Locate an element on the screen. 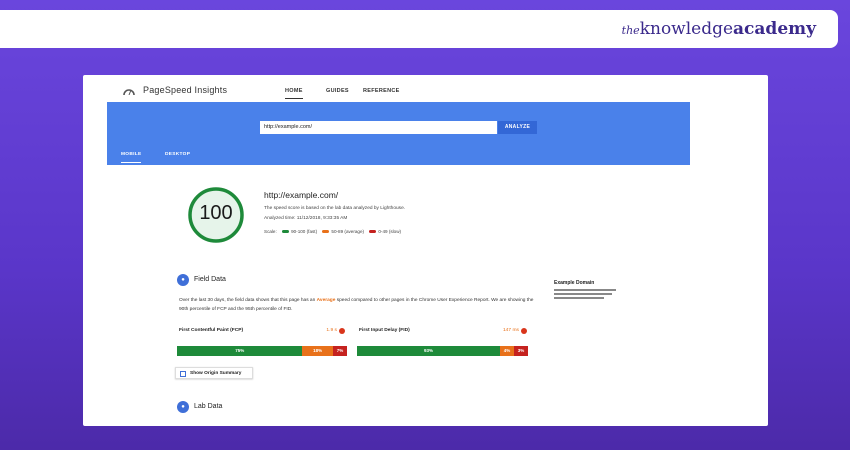  legend-slow-swatch is located at coordinates (373, 232).